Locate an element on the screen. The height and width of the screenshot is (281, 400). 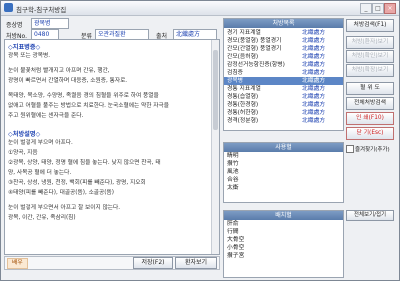
view-prescription-patient-button: 처방(환자)보기 is located at coordinates (370, 42).